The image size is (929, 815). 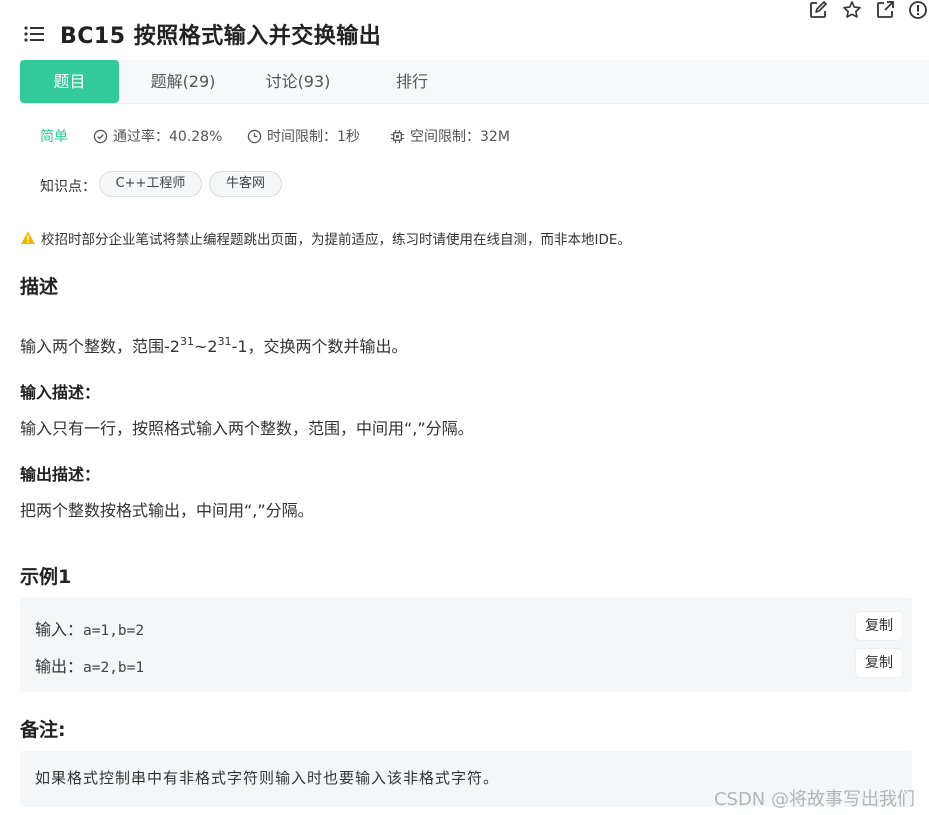 I want to click on tag-chip: C++工程师, so click(x=150, y=184).